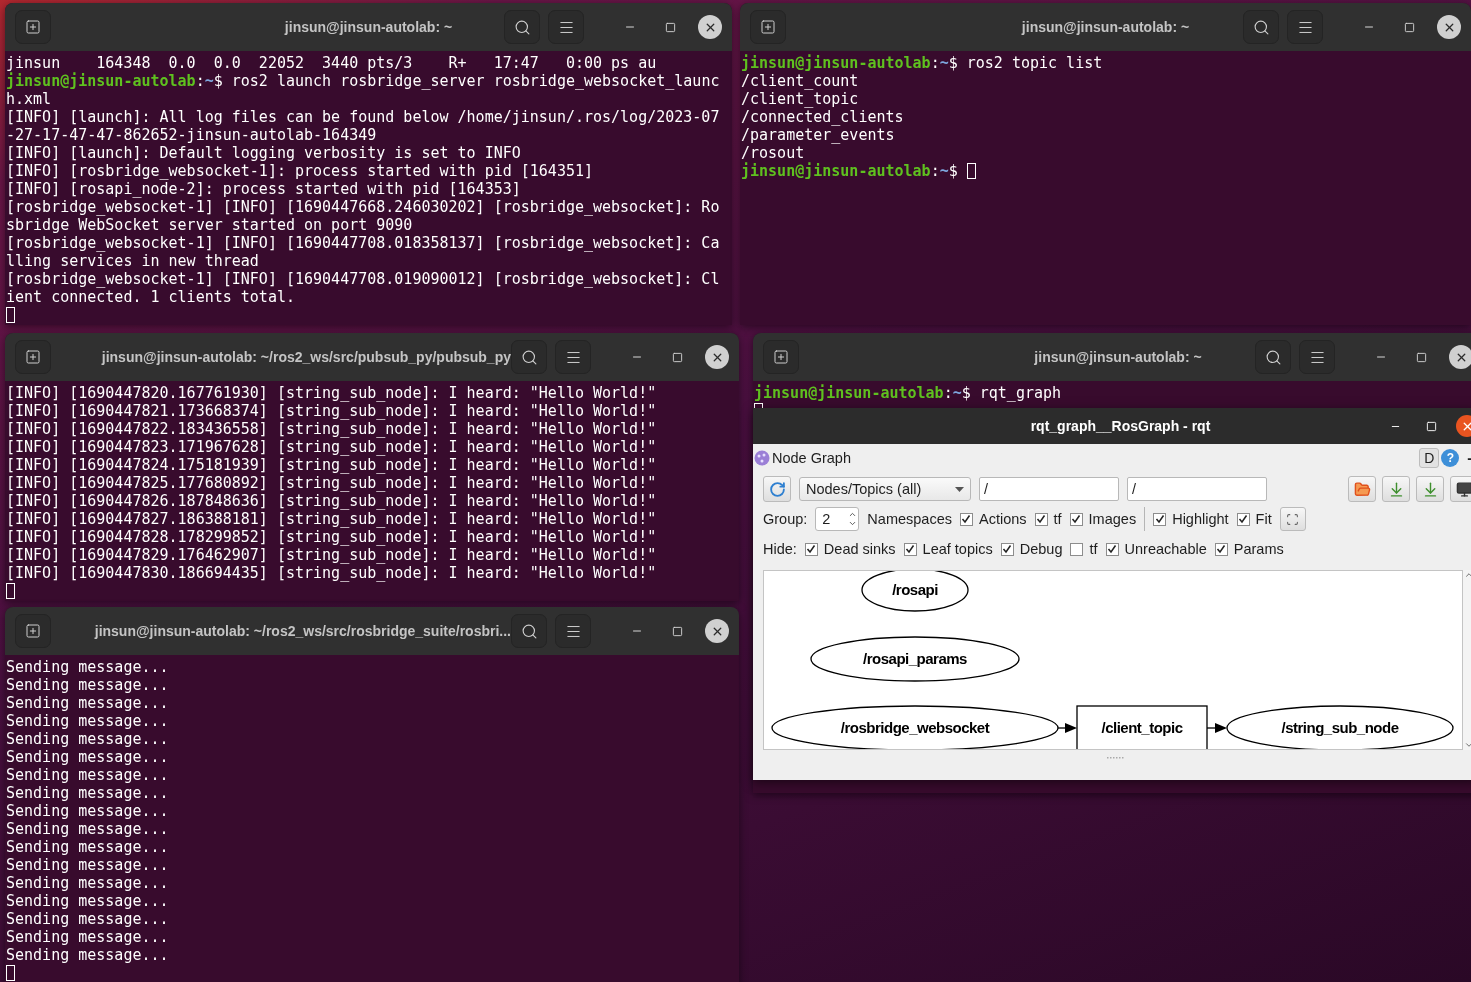  I want to click on output-line: [INFO] [1690447826.187848636] [string_sub_node]: I heard: "Hello World!", so click(331, 501).